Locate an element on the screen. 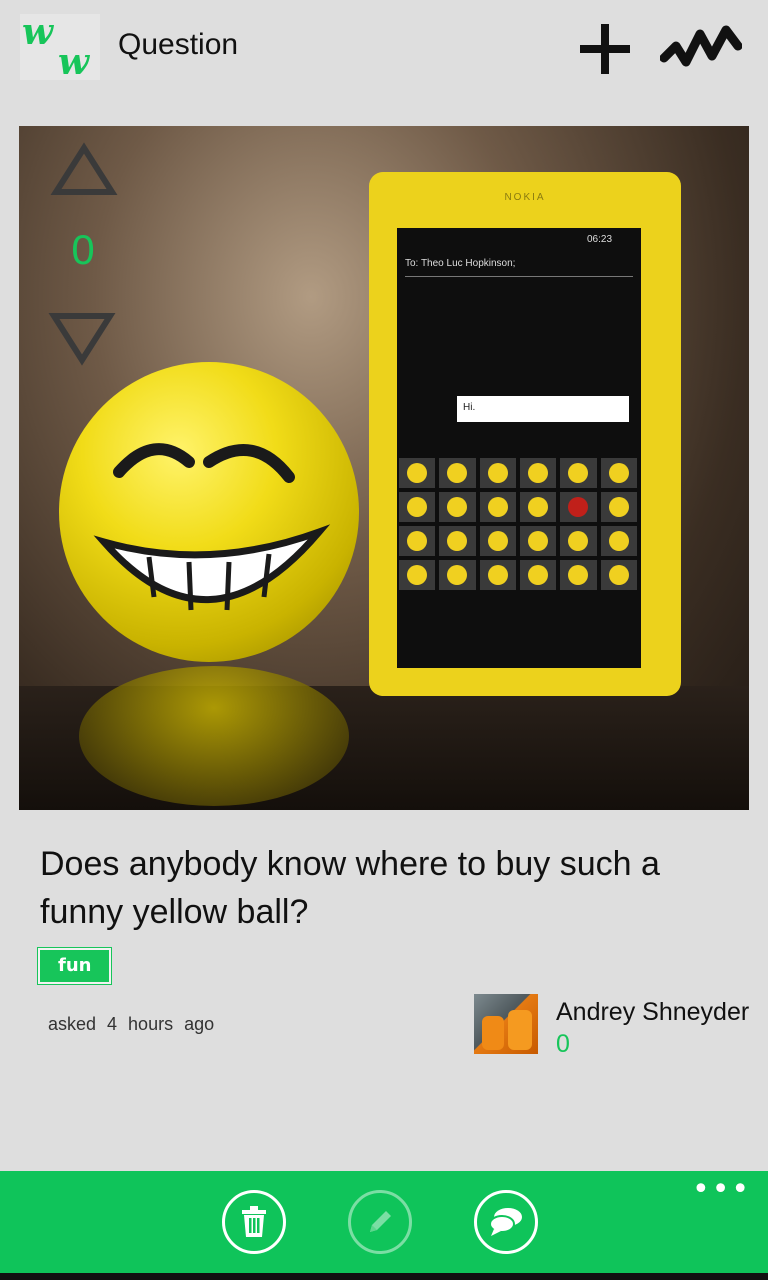  tag-fun: fun is located at coordinates (74, 966).